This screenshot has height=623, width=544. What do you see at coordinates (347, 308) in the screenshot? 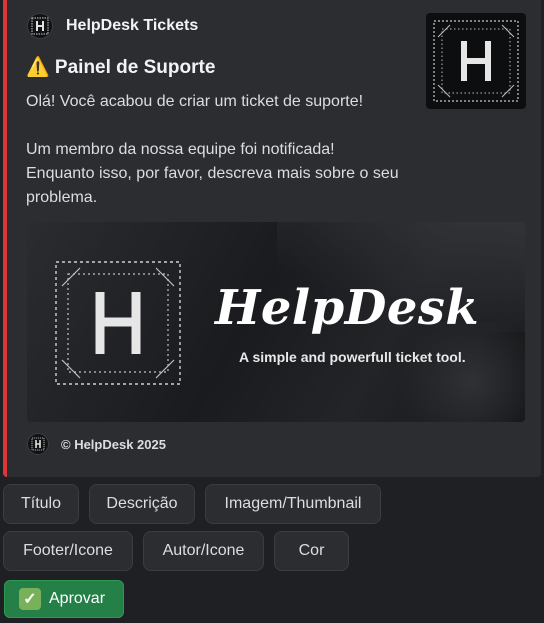
I see `banner-title: HelpDesk` at bounding box center [347, 308].